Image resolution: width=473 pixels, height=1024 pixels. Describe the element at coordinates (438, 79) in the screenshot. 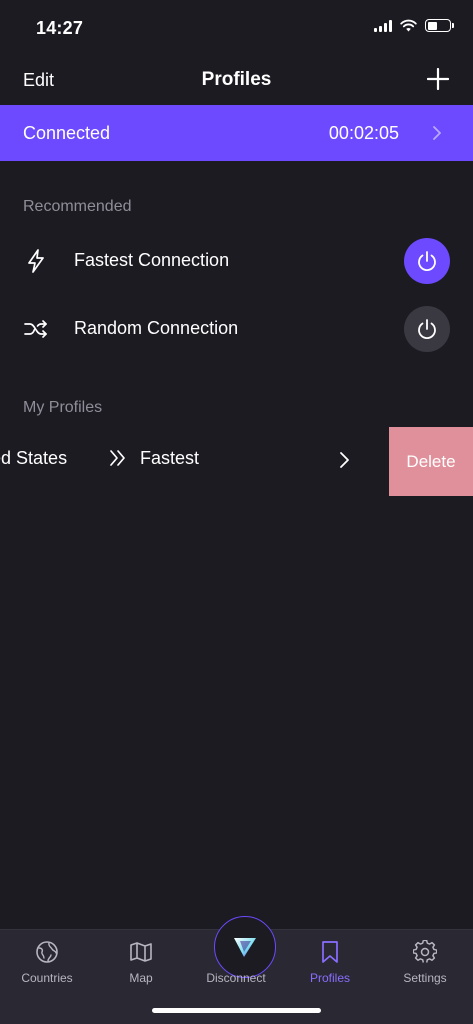

I see `add-icon` at that location.